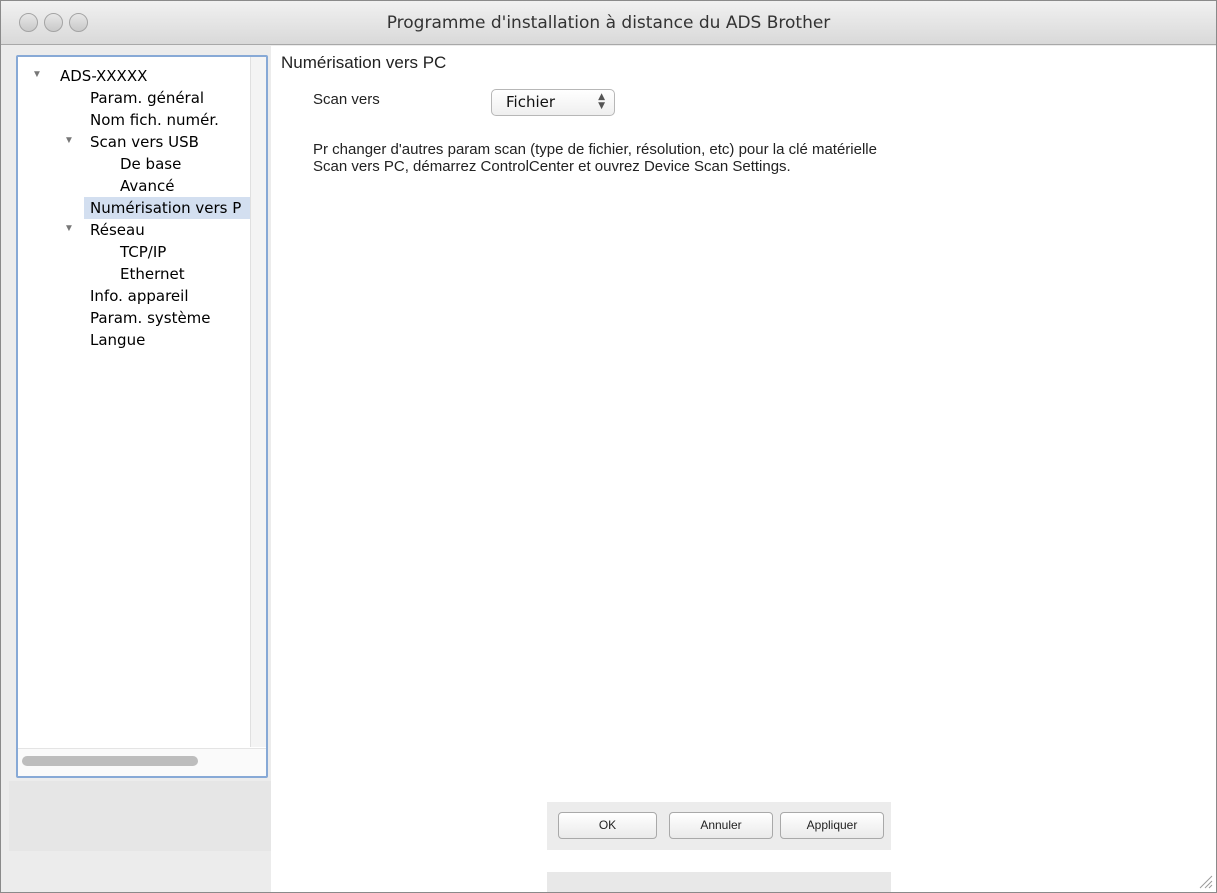 This screenshot has width=1217, height=893. I want to click on sidebar-item-label: TCP/IP, so click(143, 252).